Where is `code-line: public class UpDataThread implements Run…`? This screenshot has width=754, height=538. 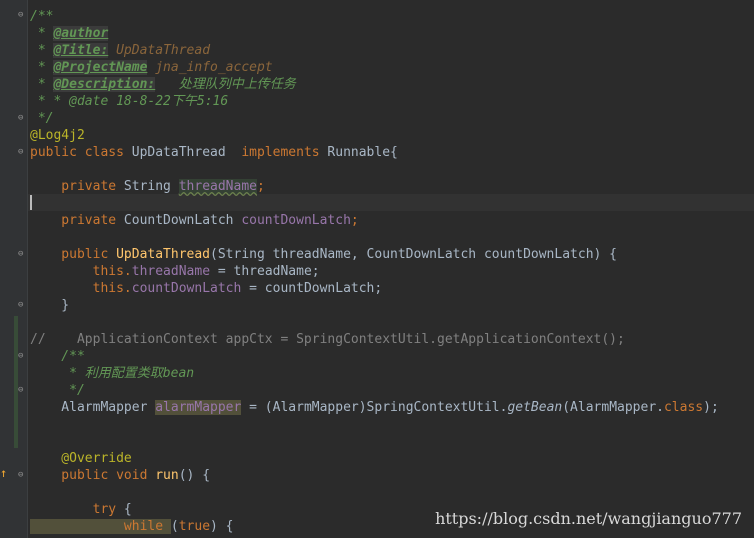 code-line: public class UpDataThread implements Run… is located at coordinates (214, 152).